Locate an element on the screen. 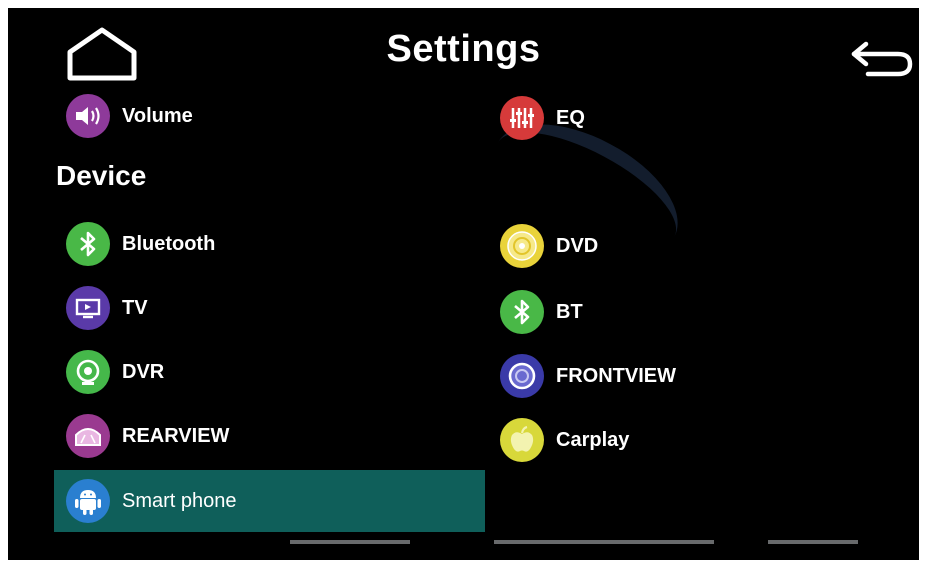 The height and width of the screenshot is (568, 927). setting-label-bluetooth: Bluetooth is located at coordinates (169, 243).